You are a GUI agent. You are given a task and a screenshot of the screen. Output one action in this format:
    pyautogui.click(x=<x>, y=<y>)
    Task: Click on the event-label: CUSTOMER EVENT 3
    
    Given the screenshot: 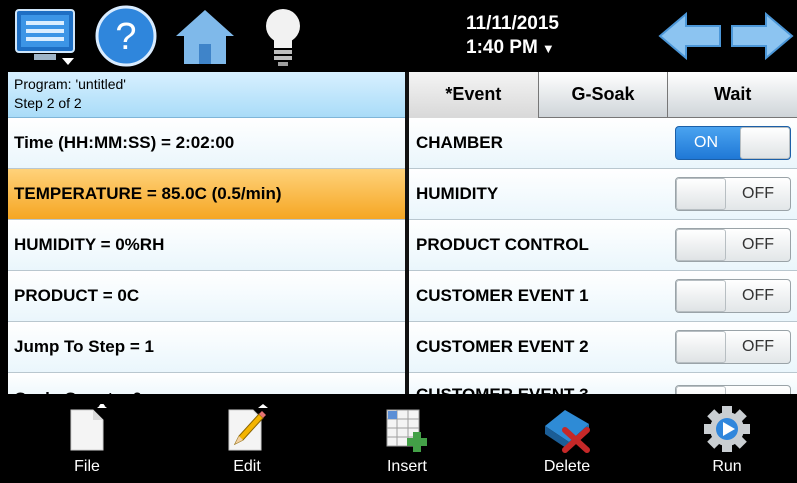 What is the action you would take?
    pyautogui.click(x=502, y=389)
    